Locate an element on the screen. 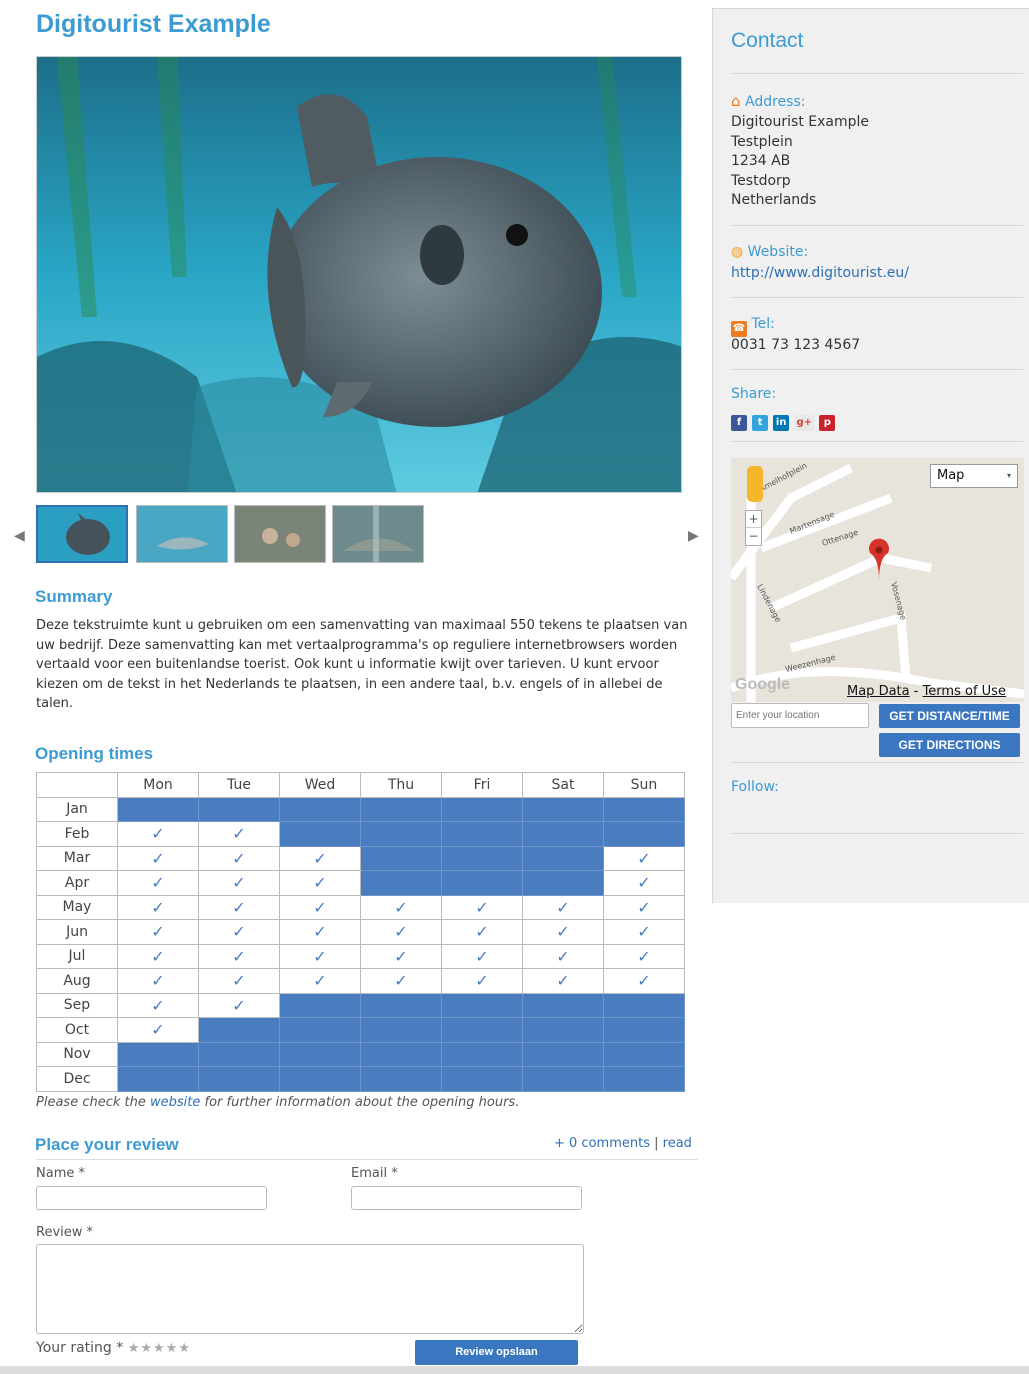 The width and height of the screenshot is (1029, 1374). website-label: Website: is located at coordinates (778, 252).